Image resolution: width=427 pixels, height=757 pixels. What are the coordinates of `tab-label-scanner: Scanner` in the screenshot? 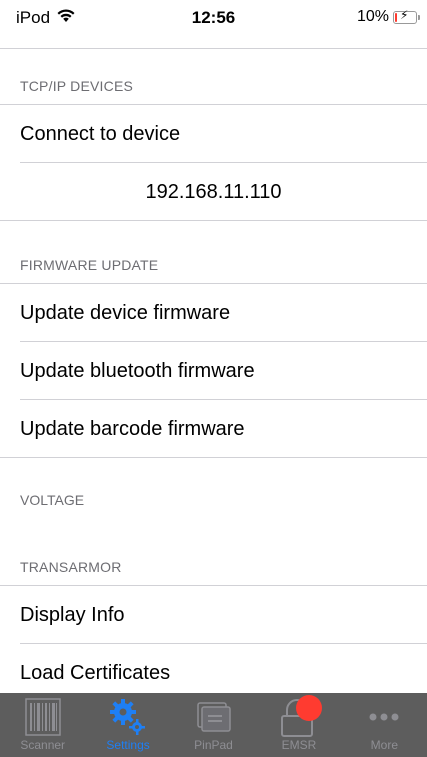 It's located at (43, 745).